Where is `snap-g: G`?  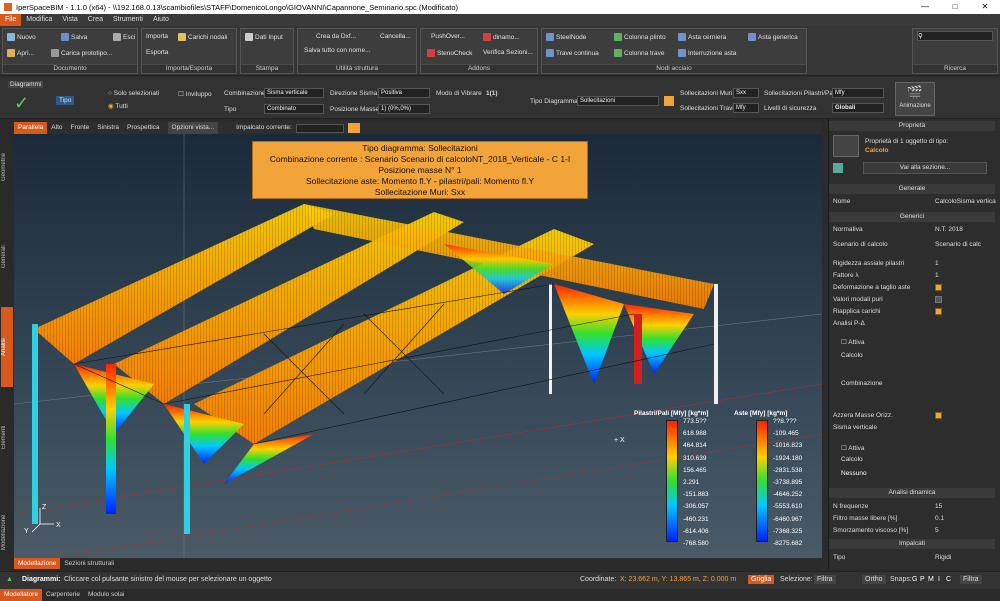
snap-g: G is located at coordinates (914, 579).